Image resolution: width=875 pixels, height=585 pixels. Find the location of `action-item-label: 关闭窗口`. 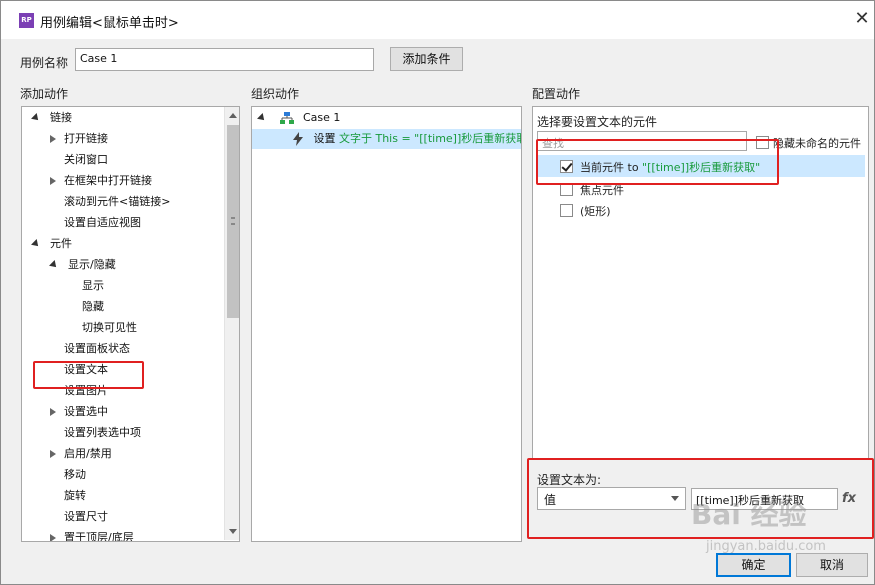

action-item-label: 关闭窗口 is located at coordinates (86, 159).